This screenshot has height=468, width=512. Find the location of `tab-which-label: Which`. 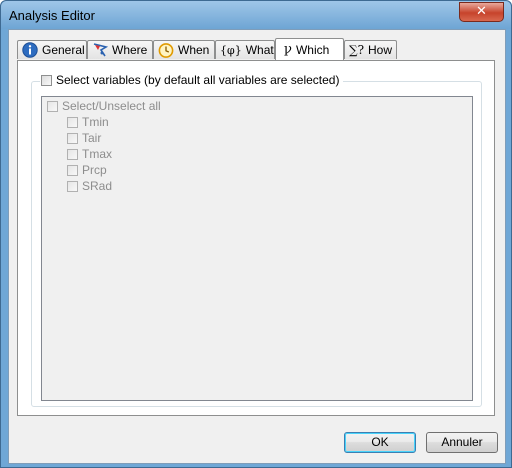

tab-which-label: Which is located at coordinates (312, 49).